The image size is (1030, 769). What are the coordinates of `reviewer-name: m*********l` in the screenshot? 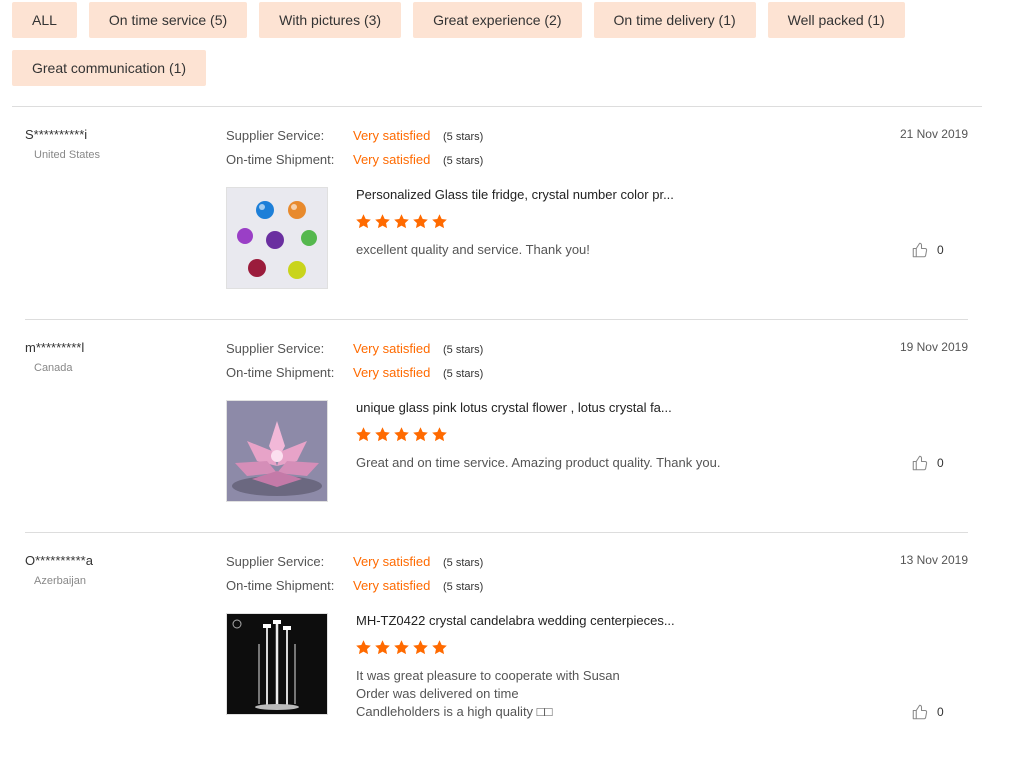 It's located at (55, 347).